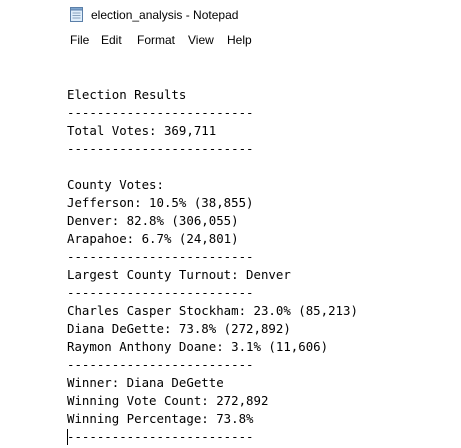 This screenshot has height=448, width=461. What do you see at coordinates (201, 40) in the screenshot?
I see `menu-view: View` at bounding box center [201, 40].